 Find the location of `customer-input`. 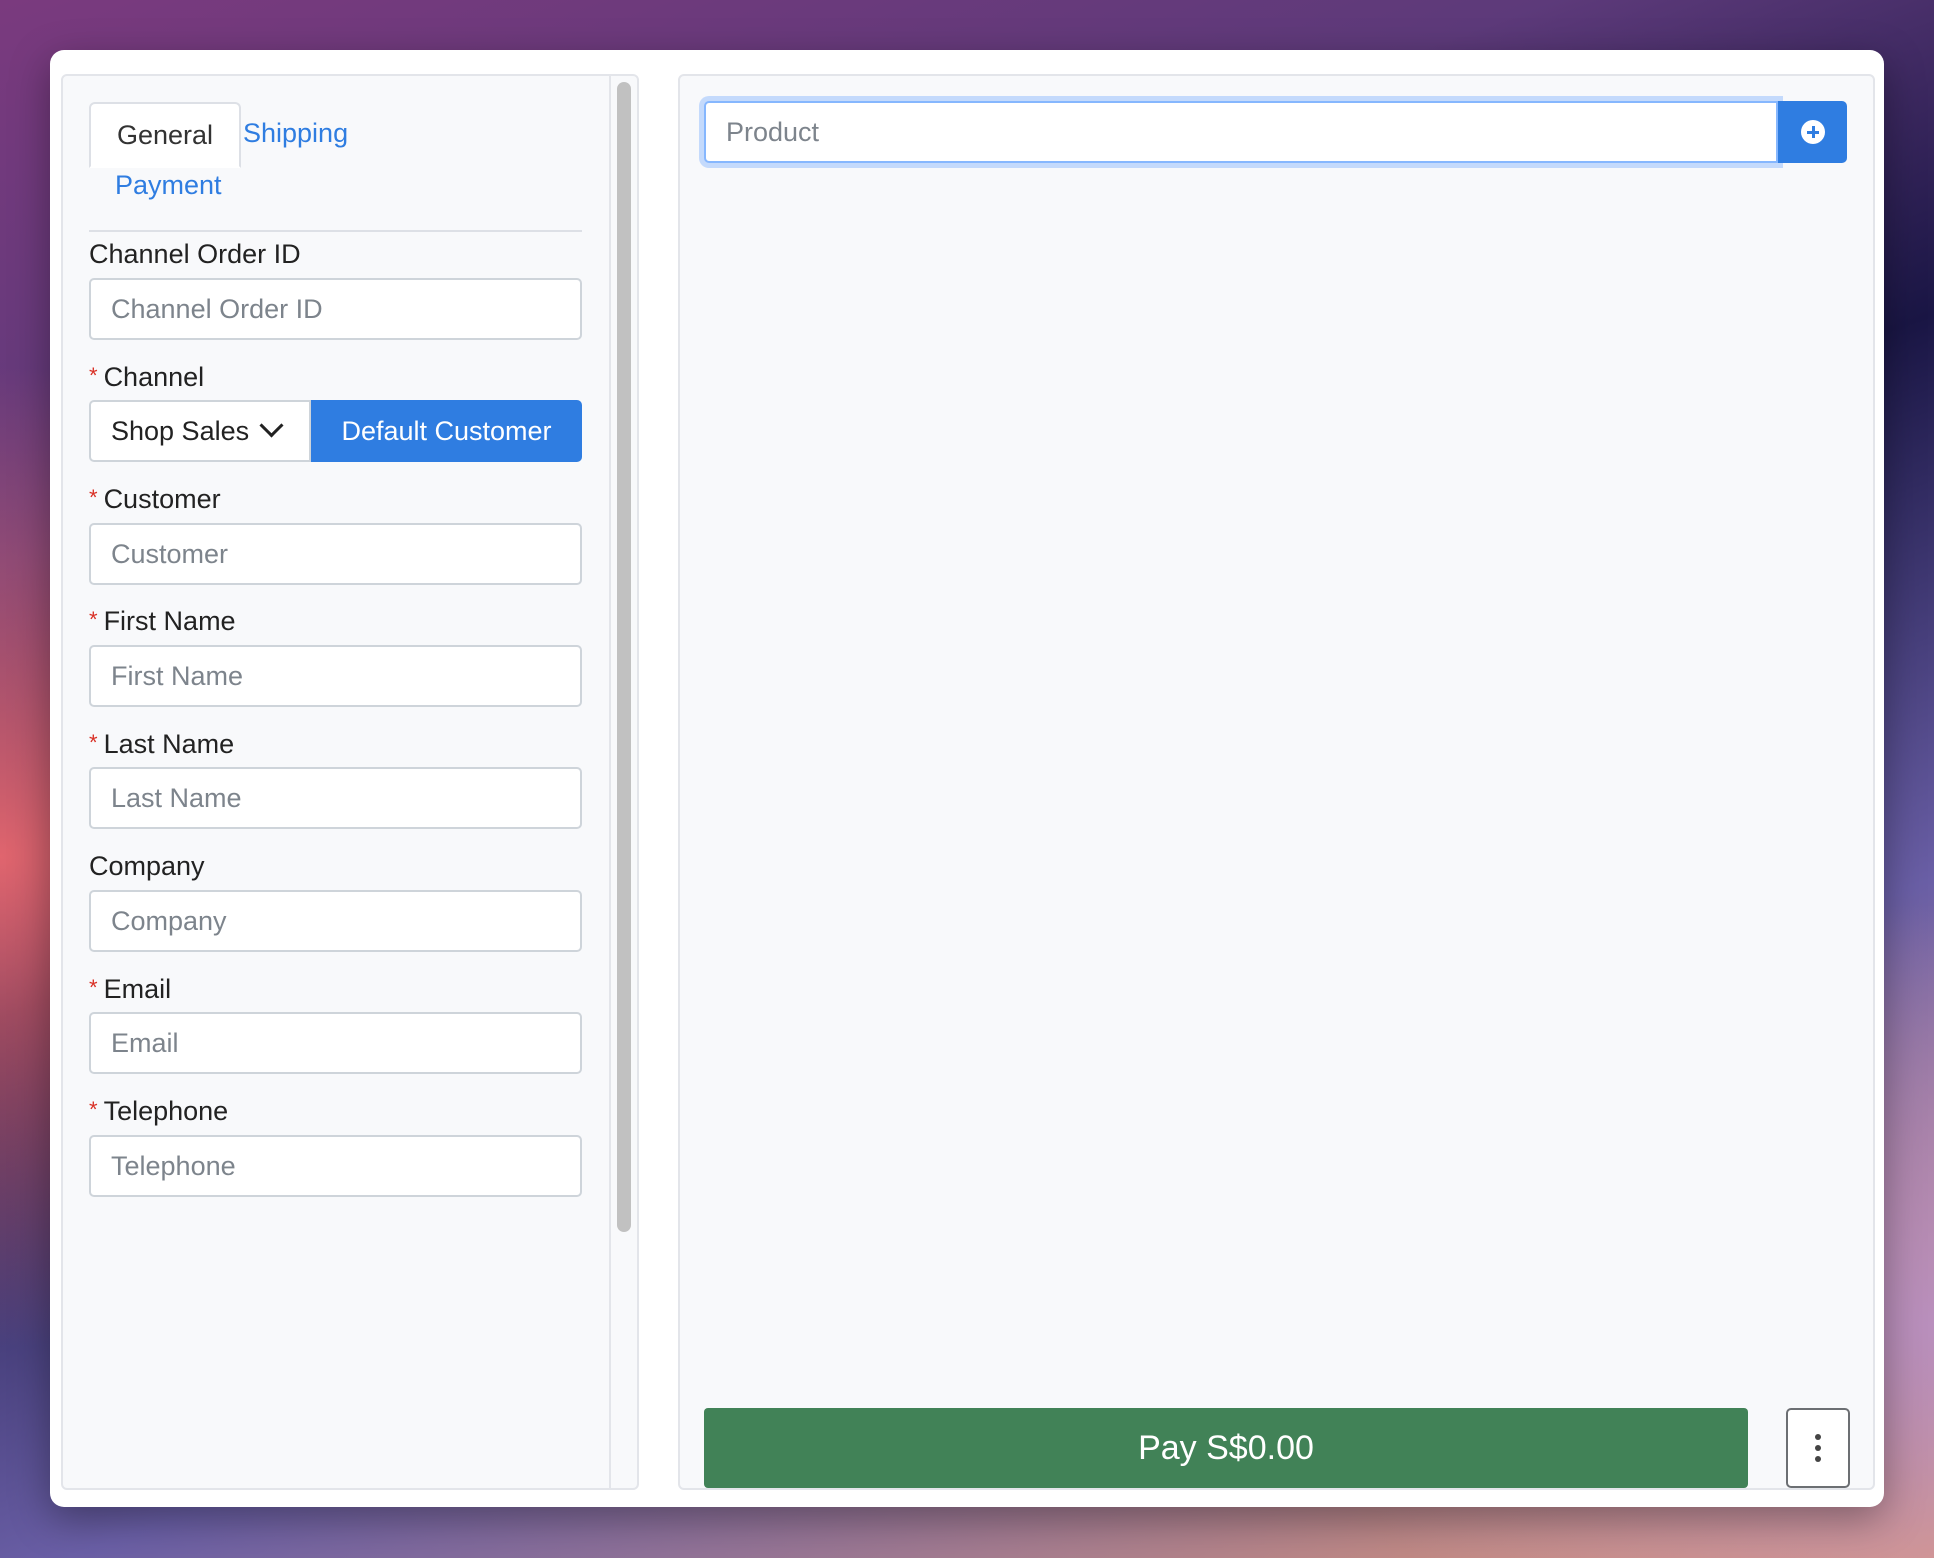

customer-input is located at coordinates (335, 554).